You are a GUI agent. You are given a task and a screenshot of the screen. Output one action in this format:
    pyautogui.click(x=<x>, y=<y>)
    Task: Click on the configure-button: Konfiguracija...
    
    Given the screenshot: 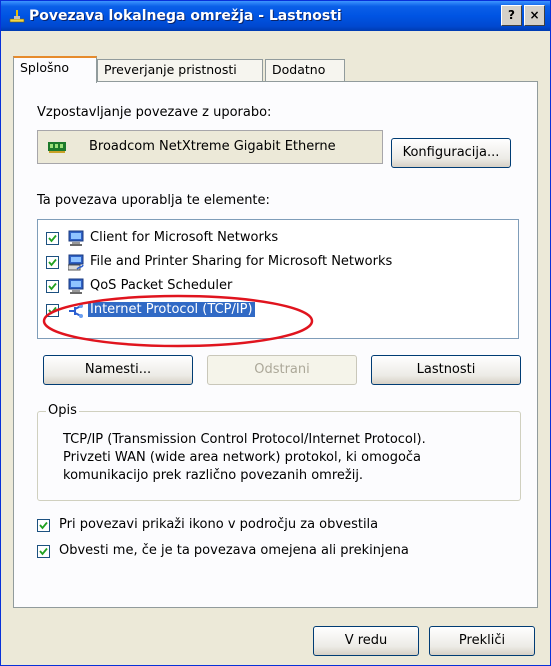 What is the action you would take?
    pyautogui.click(x=451, y=153)
    